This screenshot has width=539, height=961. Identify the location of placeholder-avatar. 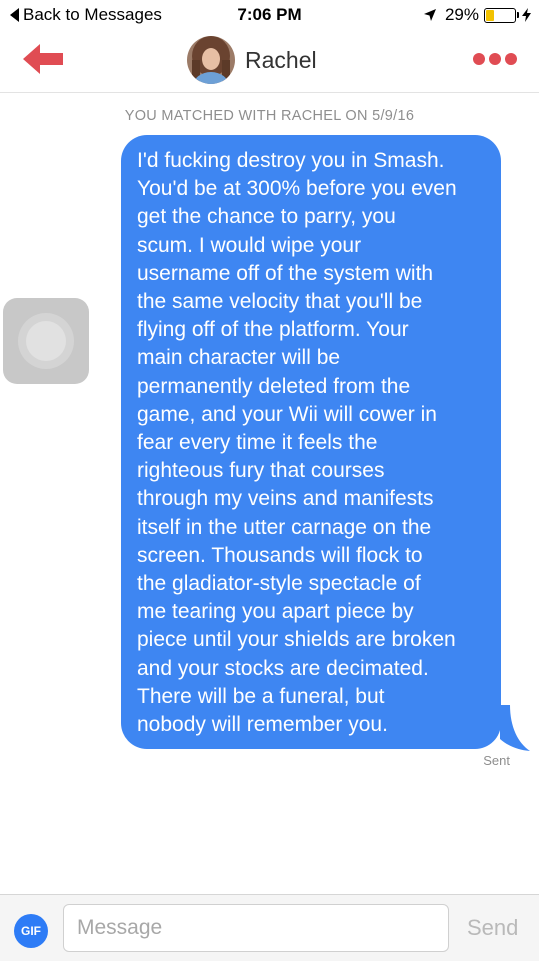
(46, 341).